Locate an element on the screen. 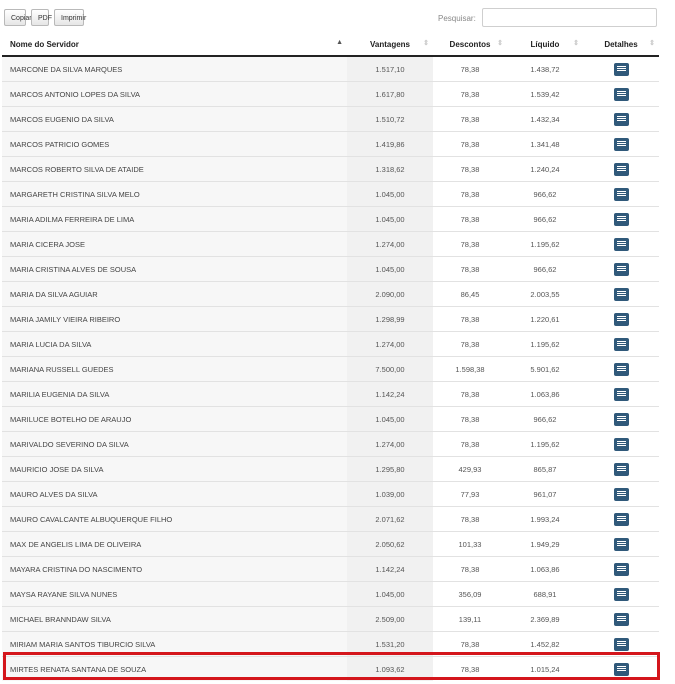 Image resolution: width=675 pixels, height=684 pixels. cell-vantagens: 1.531,20 is located at coordinates (390, 644).